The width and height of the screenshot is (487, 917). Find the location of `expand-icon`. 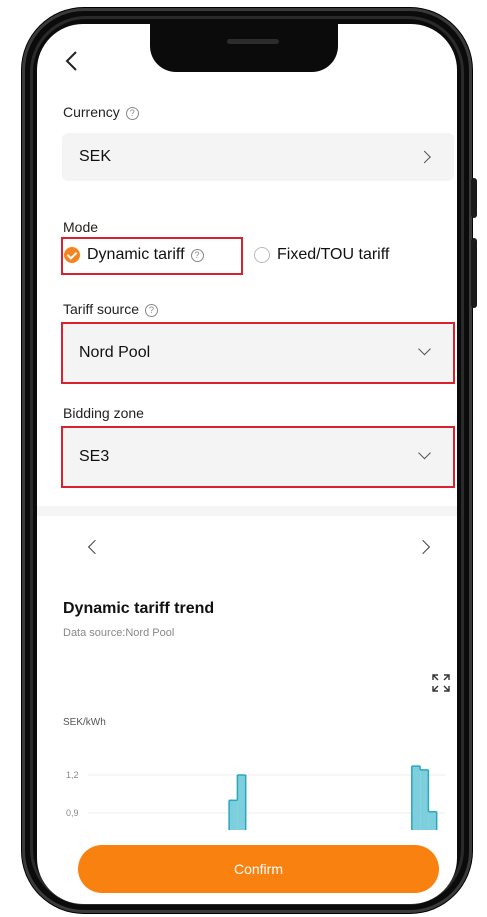

expand-icon is located at coordinates (441, 683).